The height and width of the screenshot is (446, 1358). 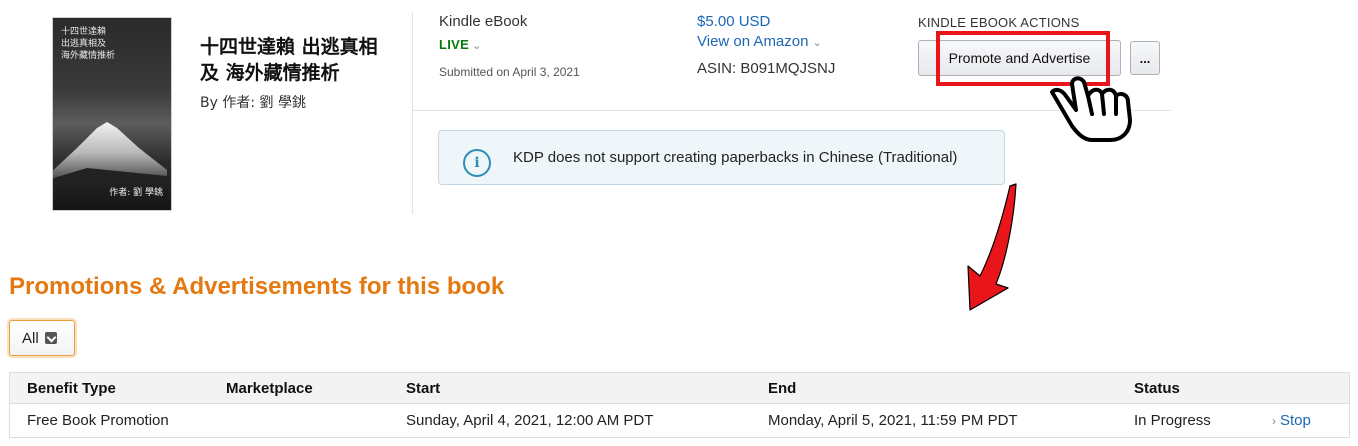 I want to click on chevron-down-icon, so click(x=50, y=338).